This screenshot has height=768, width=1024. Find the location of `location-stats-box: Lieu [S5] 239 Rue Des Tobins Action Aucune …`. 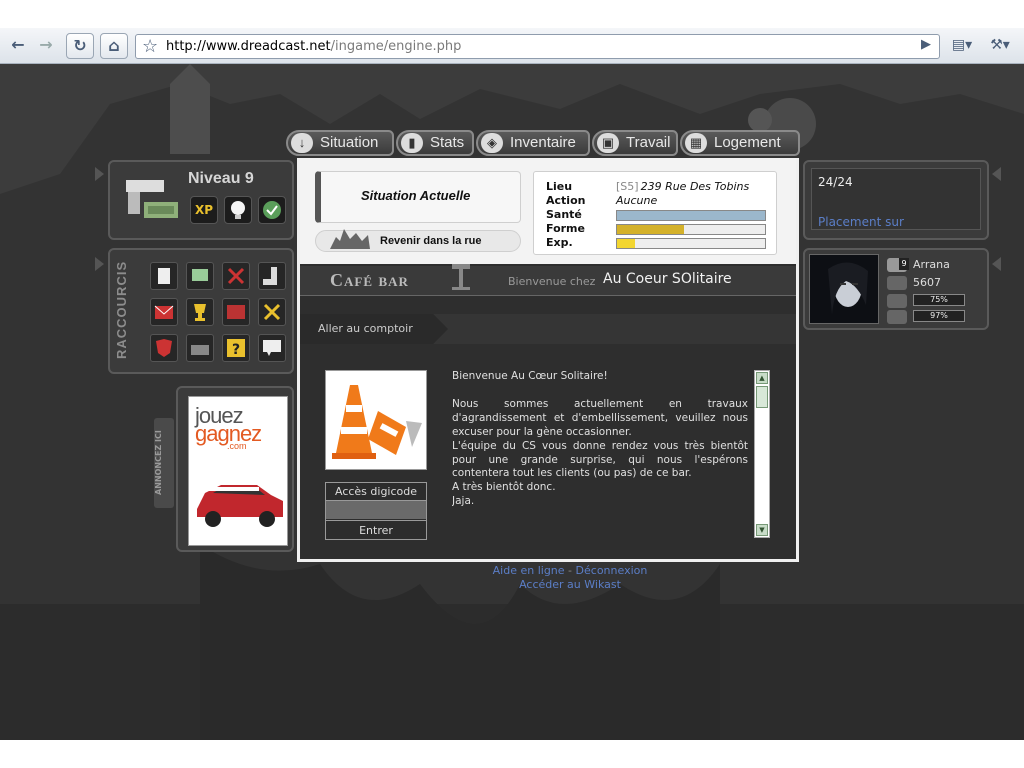

location-stats-box: Lieu [S5] 239 Rue Des Tobins Action Aucune … is located at coordinates (655, 213).